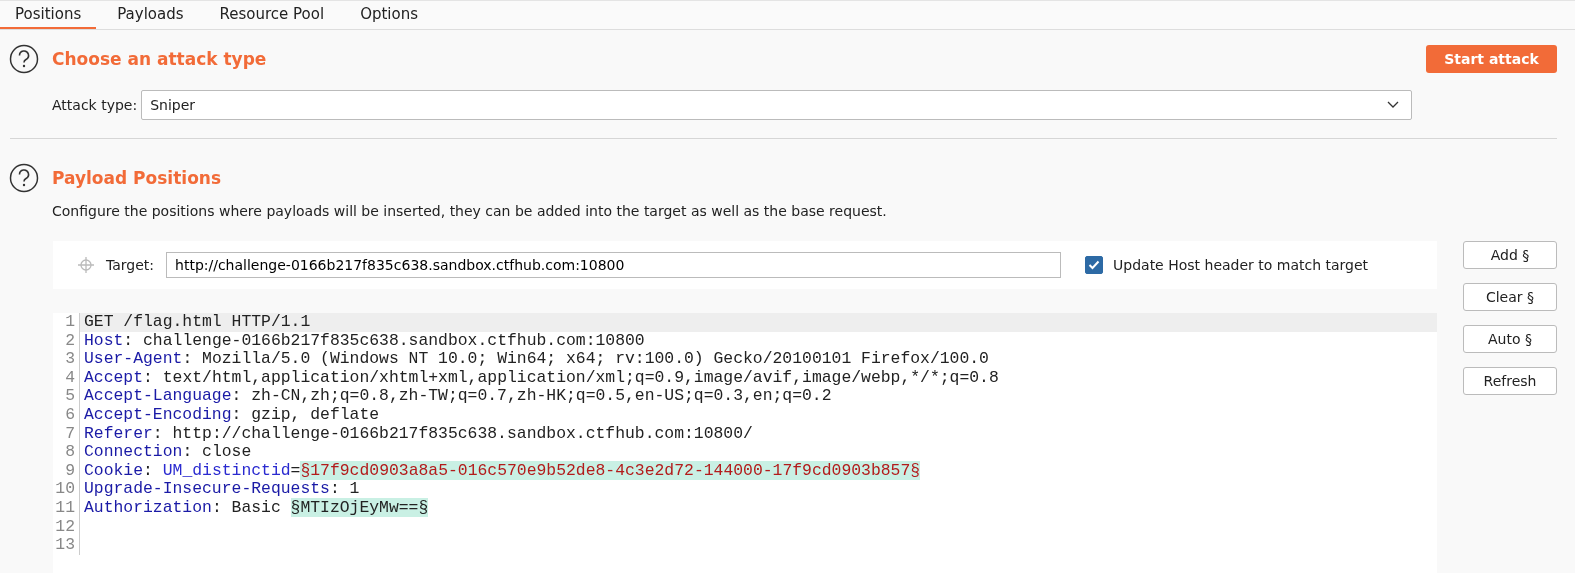 This screenshot has width=1575, height=573. Describe the element at coordinates (1241, 265) in the screenshot. I see `update-host-label: Update Host header to match target` at that location.